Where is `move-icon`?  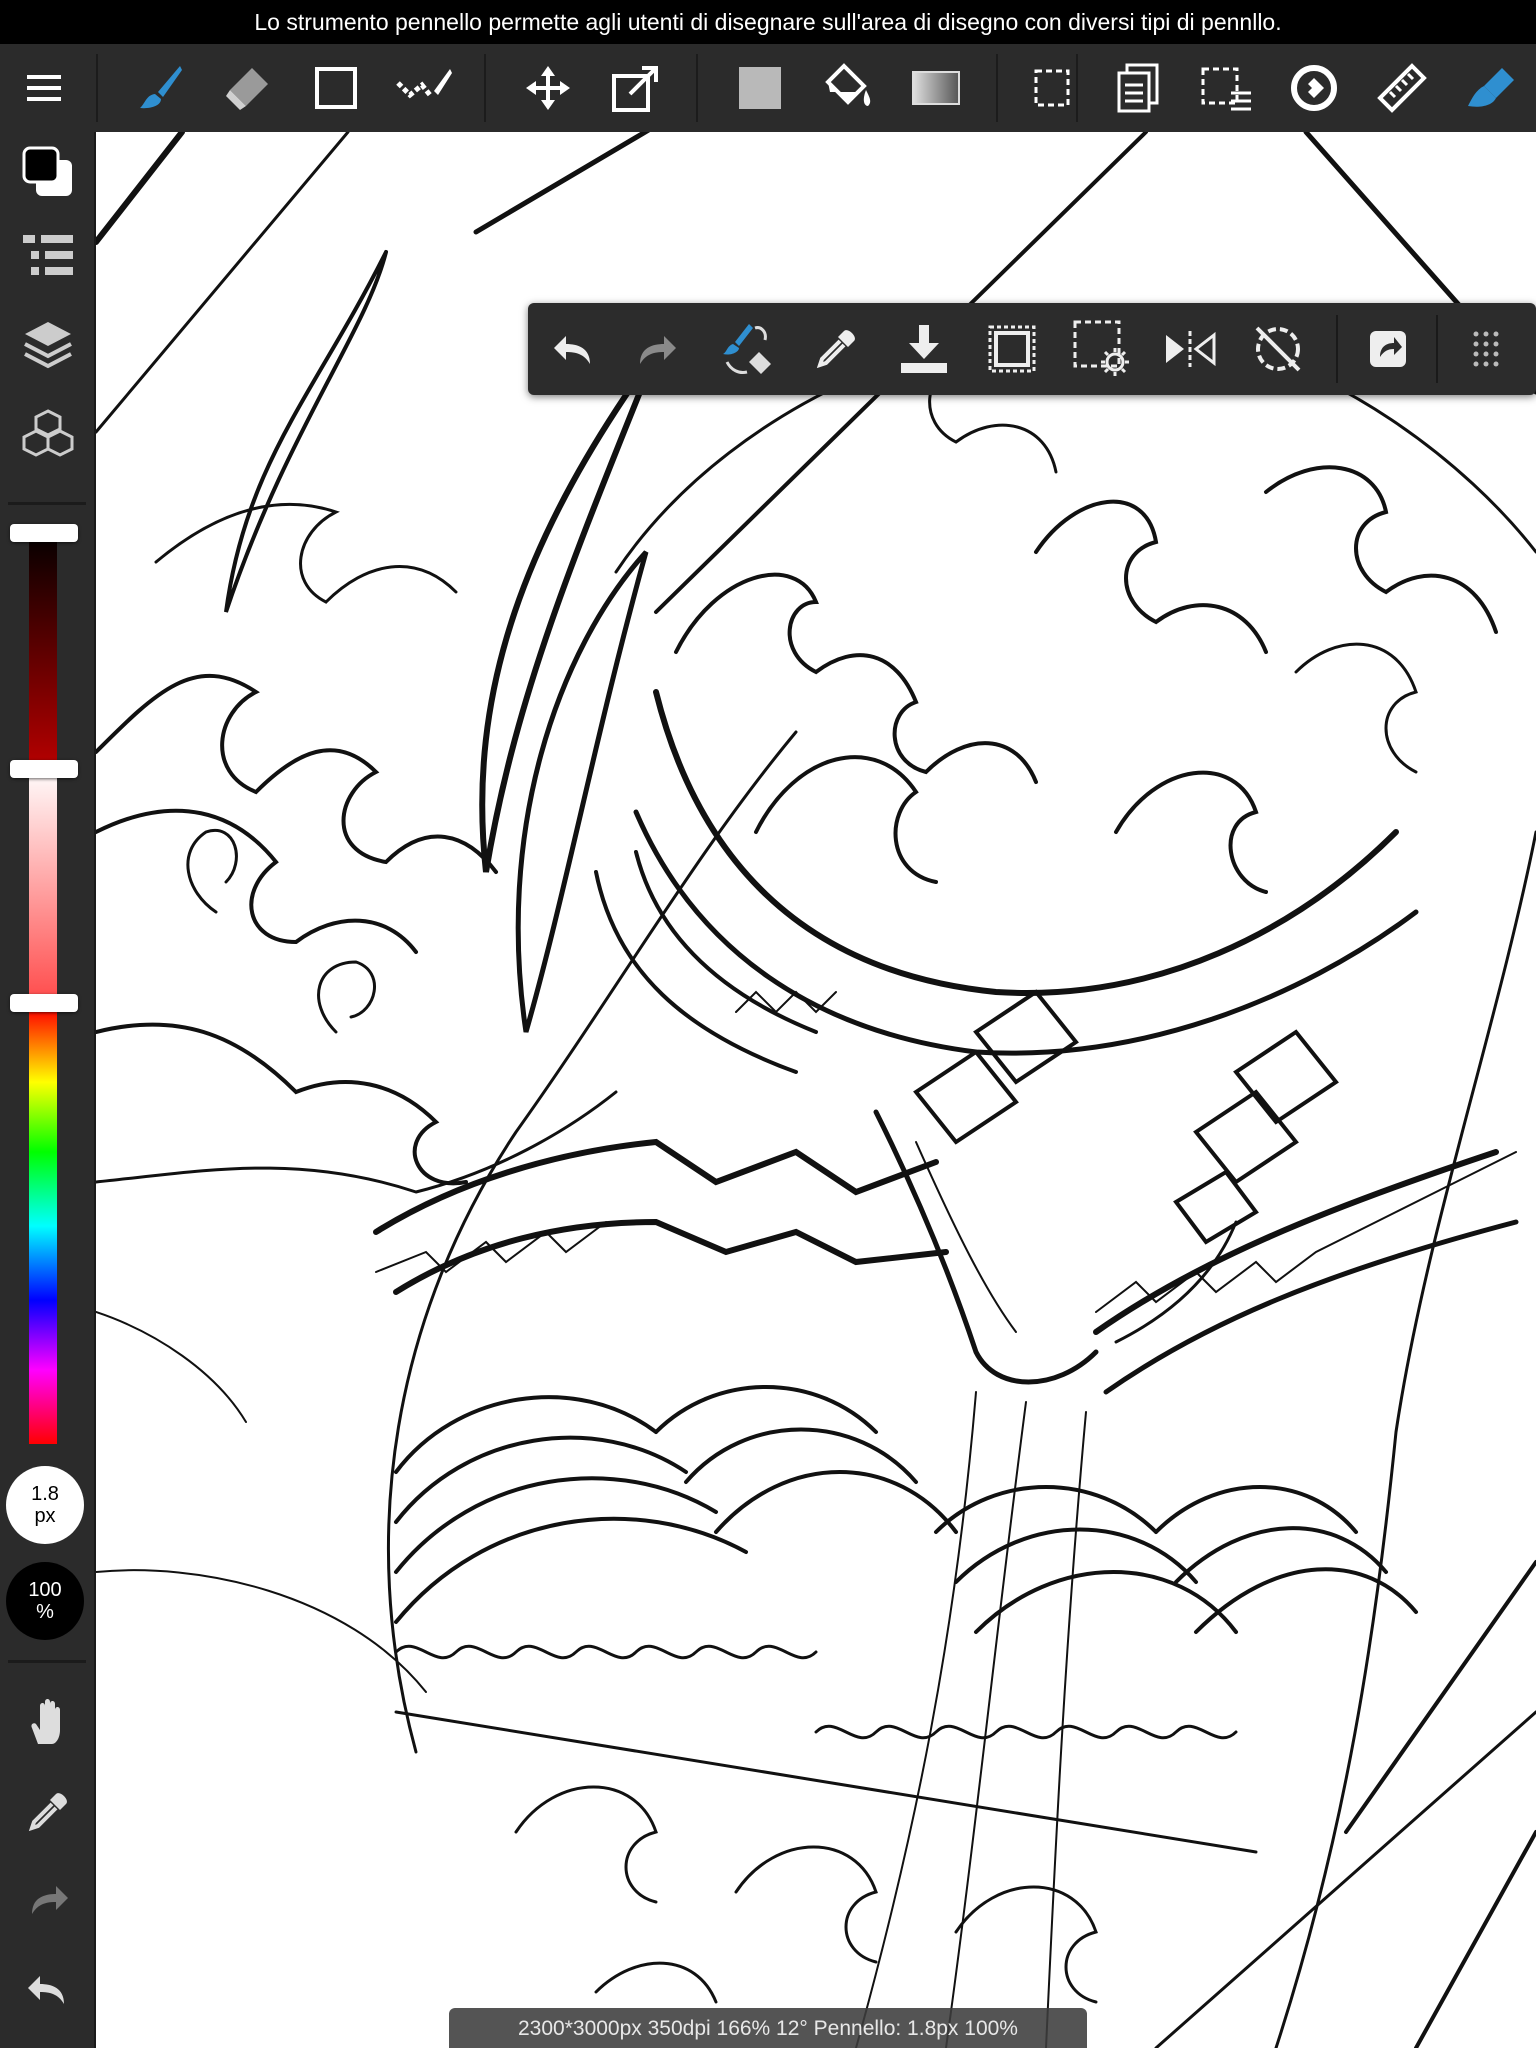 move-icon is located at coordinates (548, 88).